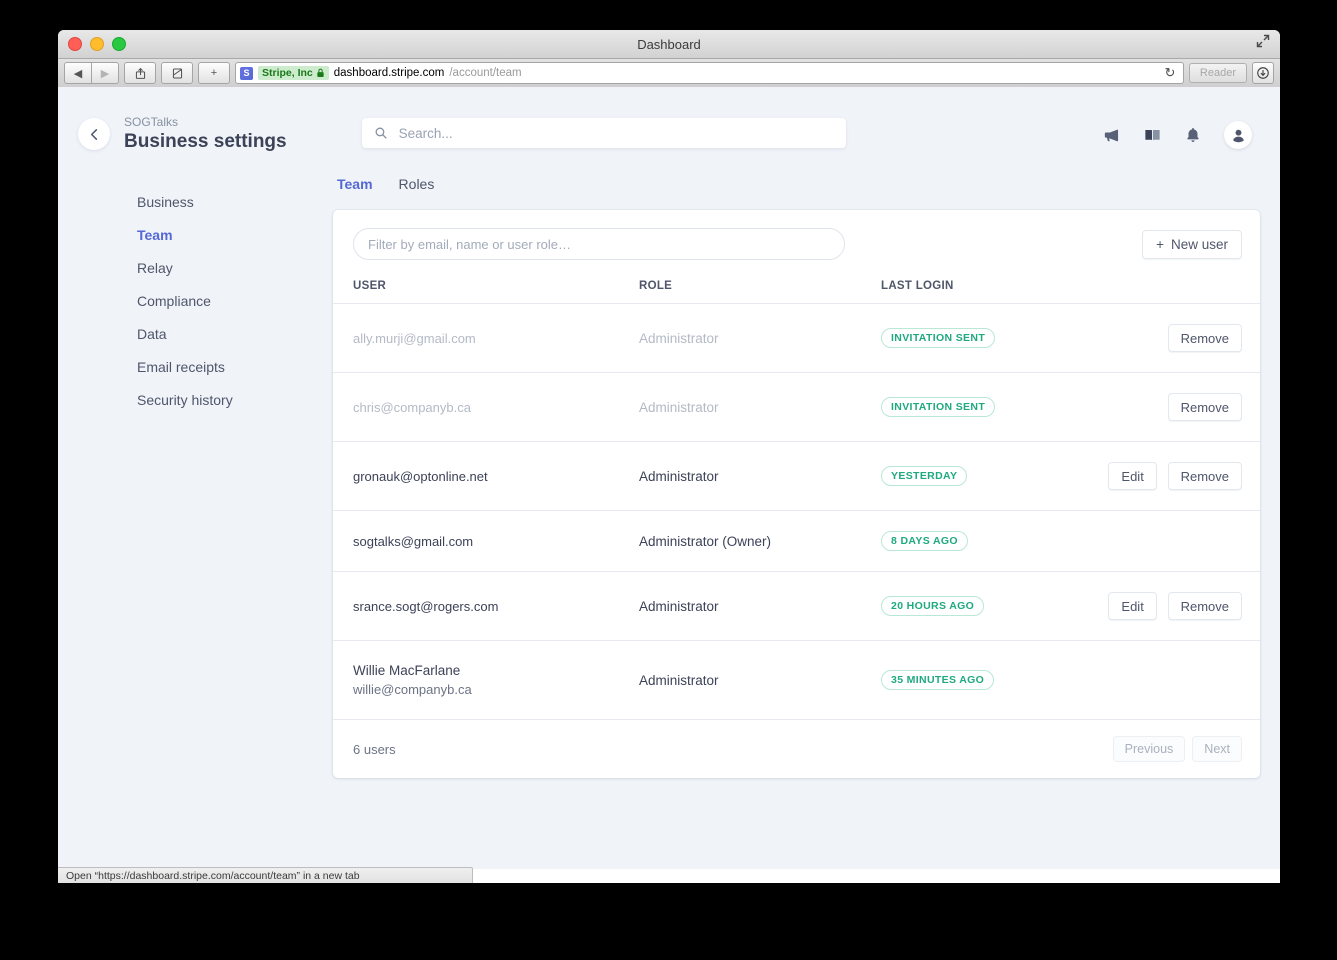 The image size is (1337, 960). I want to click on sidebar-item-team: Team, so click(205, 235).